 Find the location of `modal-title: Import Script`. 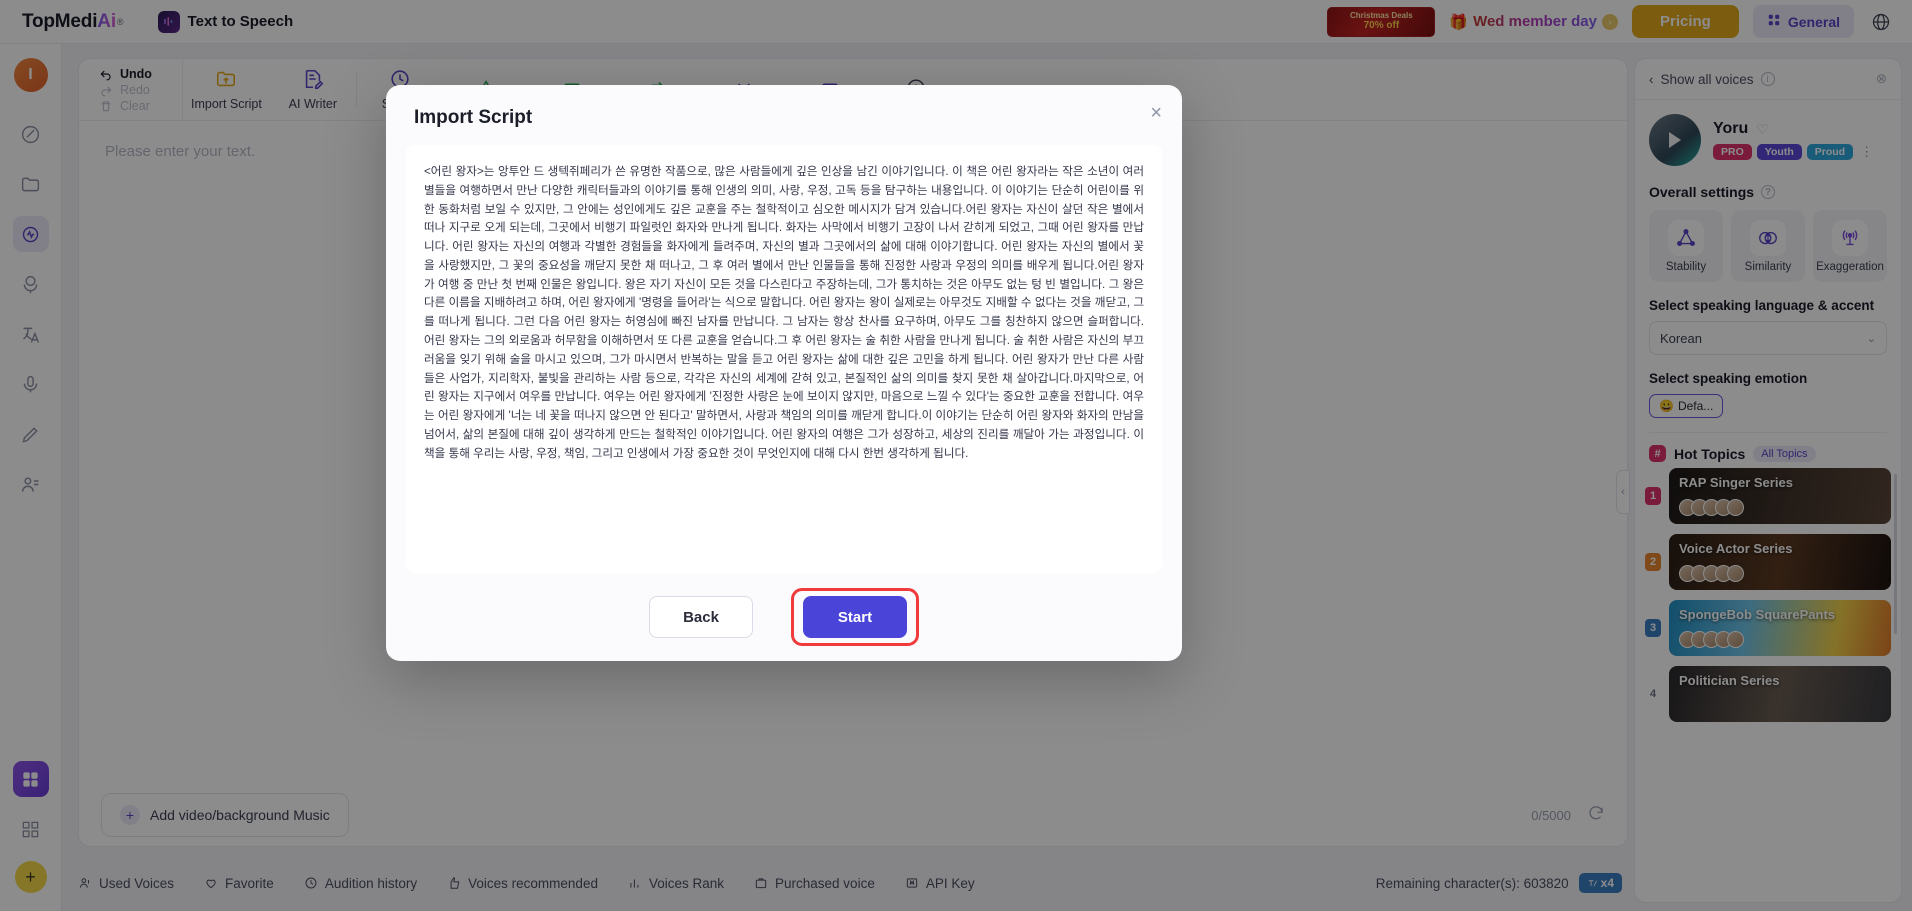

modal-title: Import Script is located at coordinates (473, 117).